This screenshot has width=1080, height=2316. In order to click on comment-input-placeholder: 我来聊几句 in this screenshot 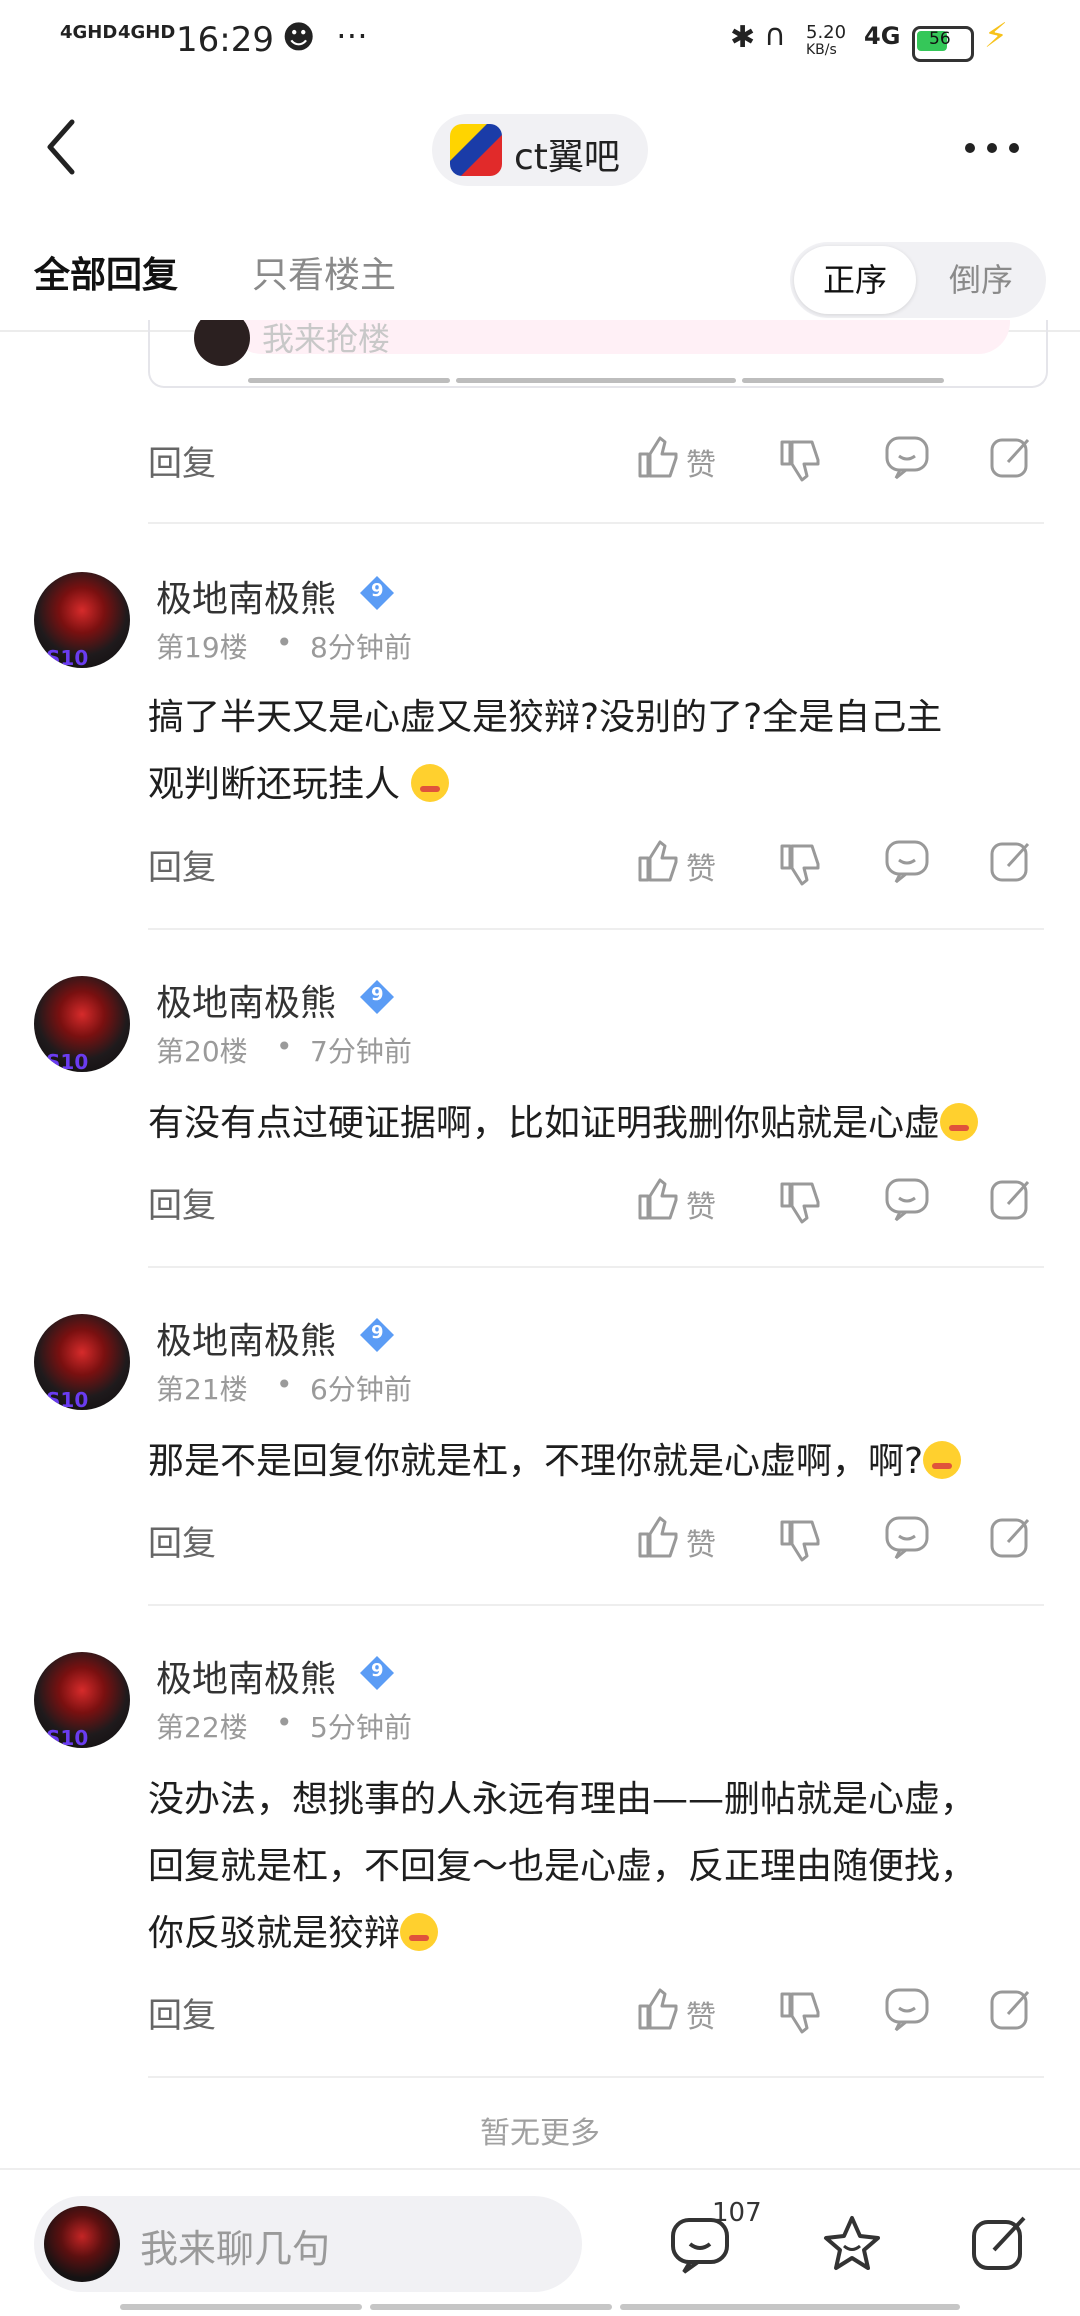, I will do `click(235, 2249)`.